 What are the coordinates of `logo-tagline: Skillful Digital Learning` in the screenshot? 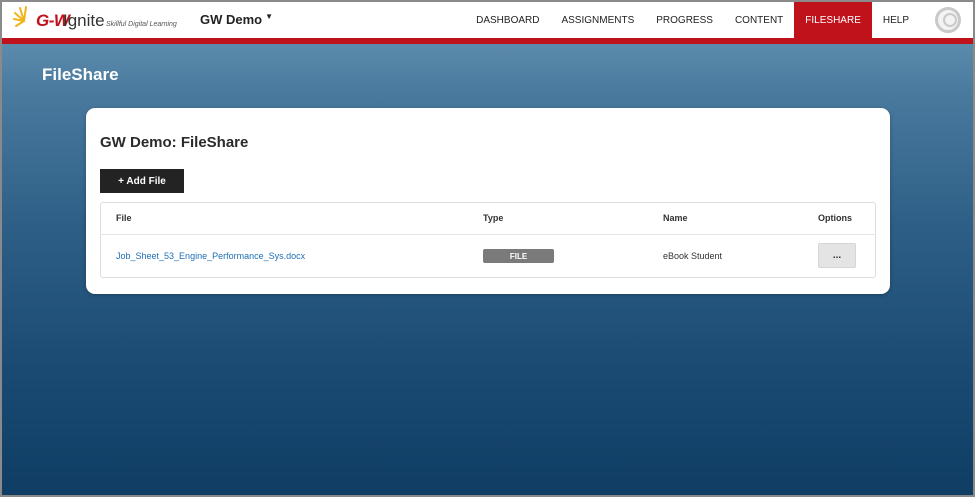 It's located at (141, 24).